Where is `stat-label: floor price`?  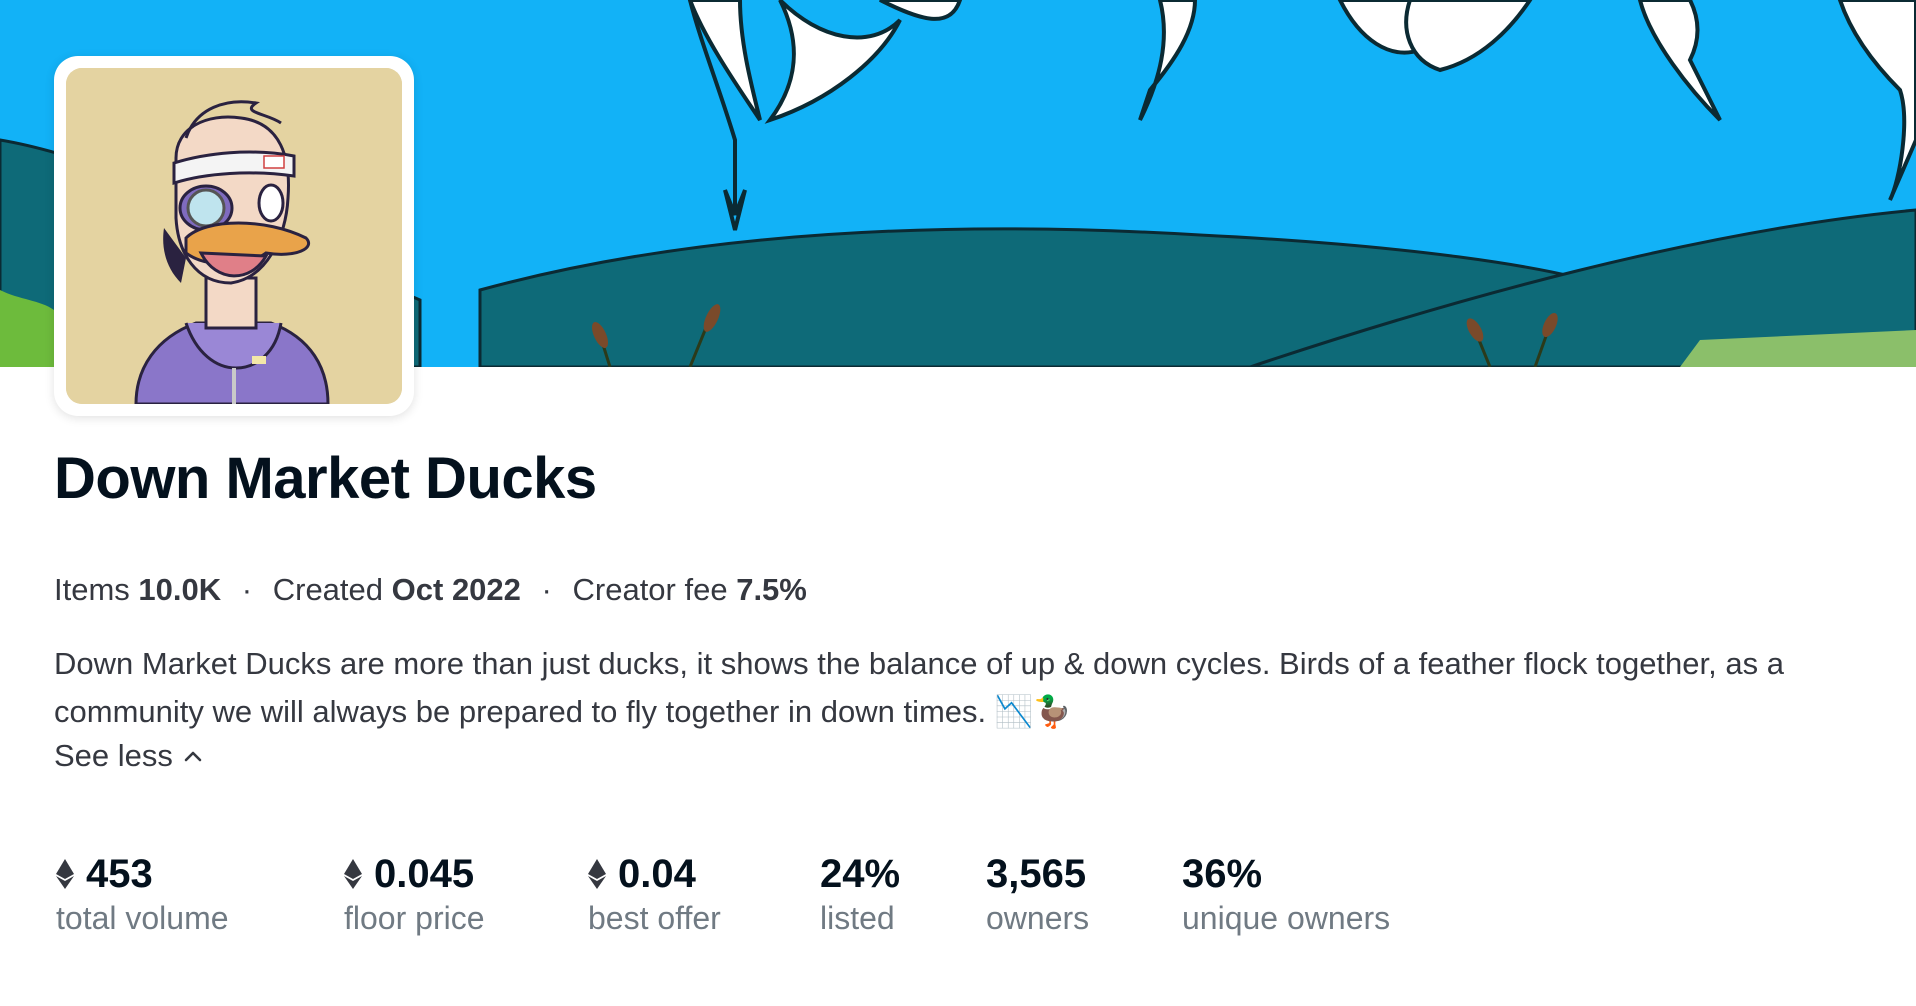
stat-label: floor price is located at coordinates (414, 918).